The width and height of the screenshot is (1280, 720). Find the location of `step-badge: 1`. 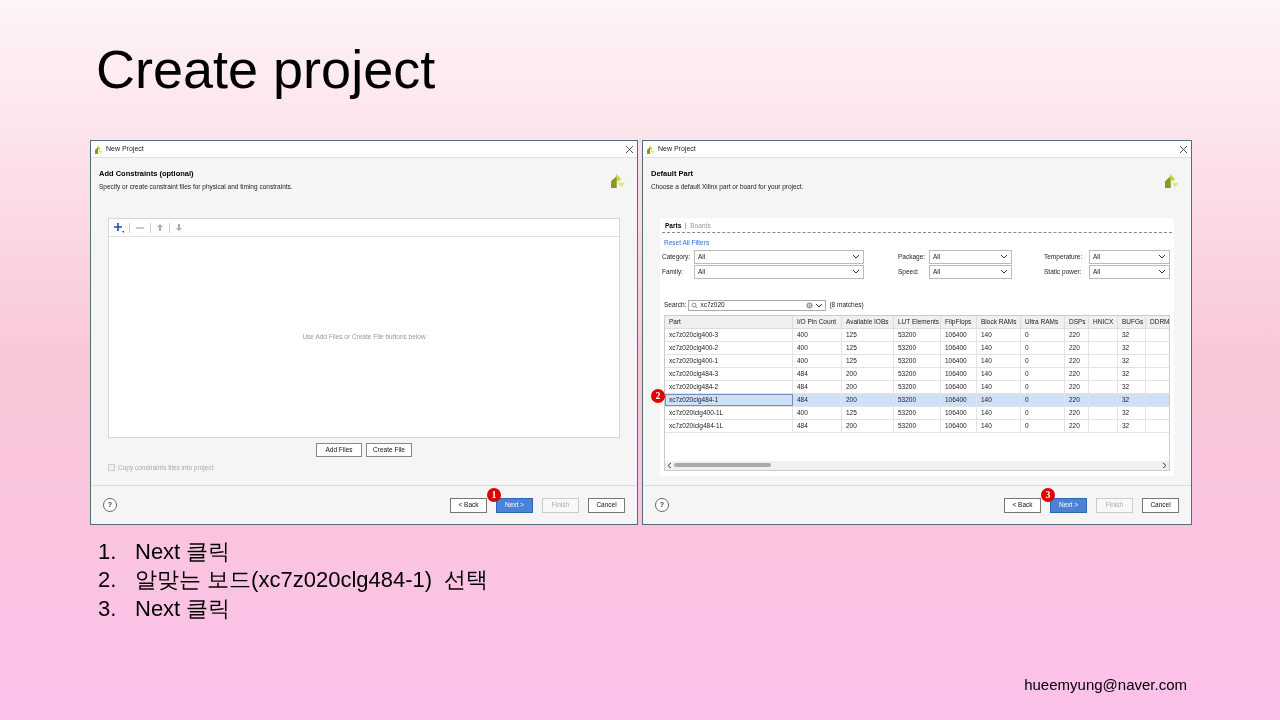

step-badge: 1 is located at coordinates (494, 494).